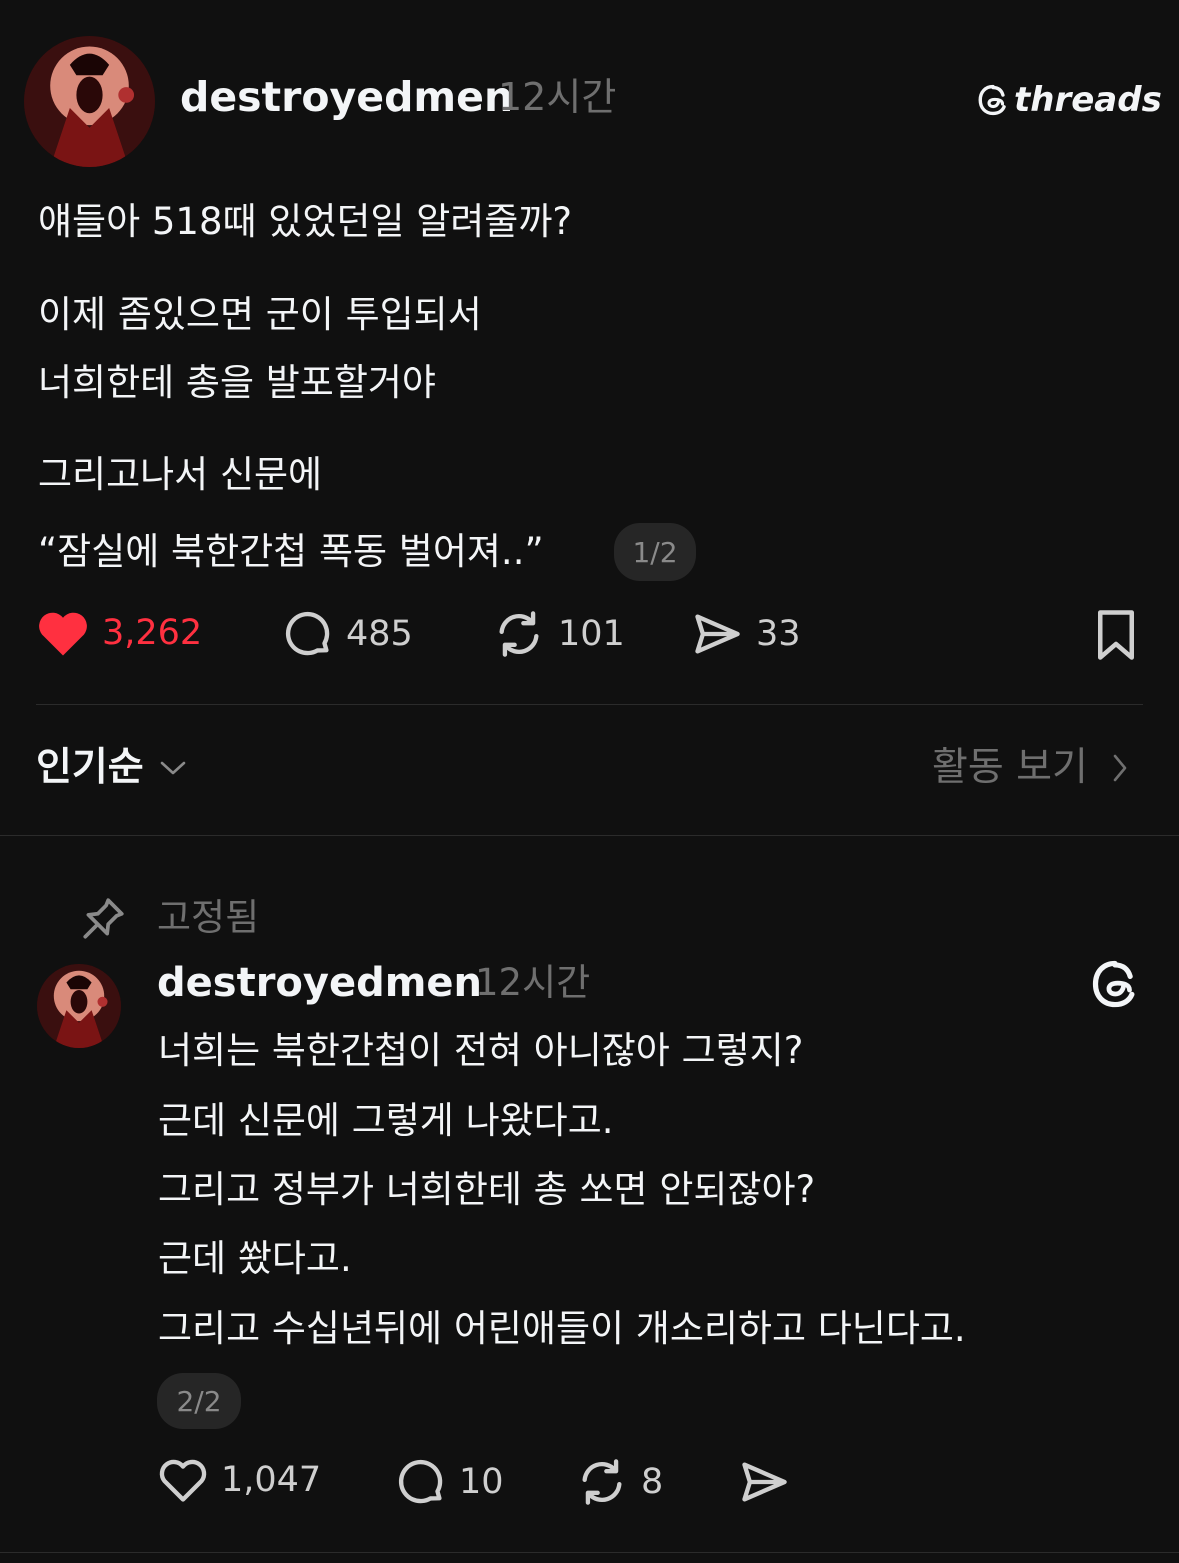 This screenshot has width=1179, height=1563. What do you see at coordinates (386, 1120) in the screenshot?
I see `reply-text-line: 근데 신문에 그렇게 나왔다고.` at bounding box center [386, 1120].